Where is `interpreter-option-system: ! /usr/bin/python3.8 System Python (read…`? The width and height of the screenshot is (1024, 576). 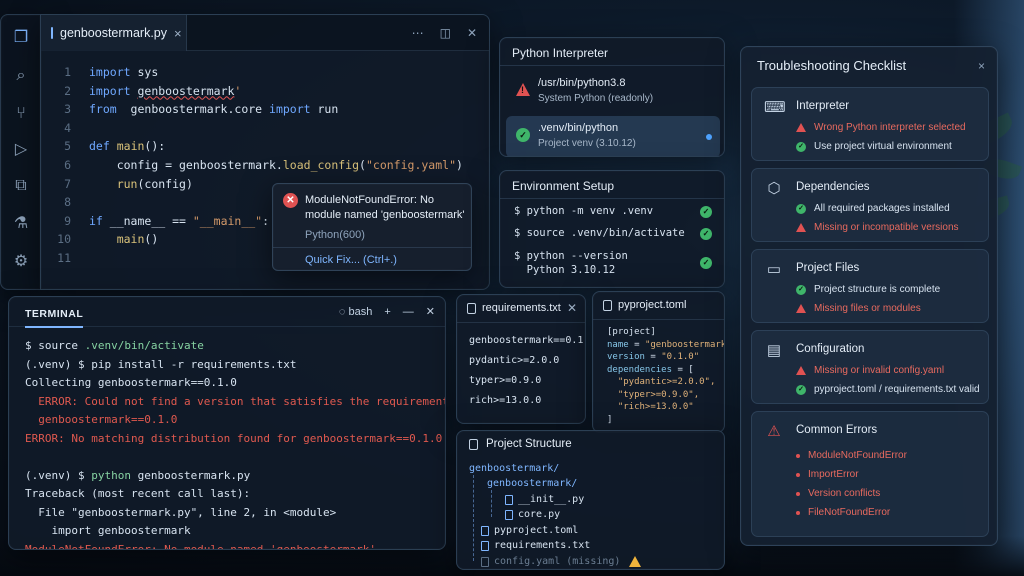 interpreter-option-system: ! /usr/bin/python3.8 System Python (read… is located at coordinates (613, 92).